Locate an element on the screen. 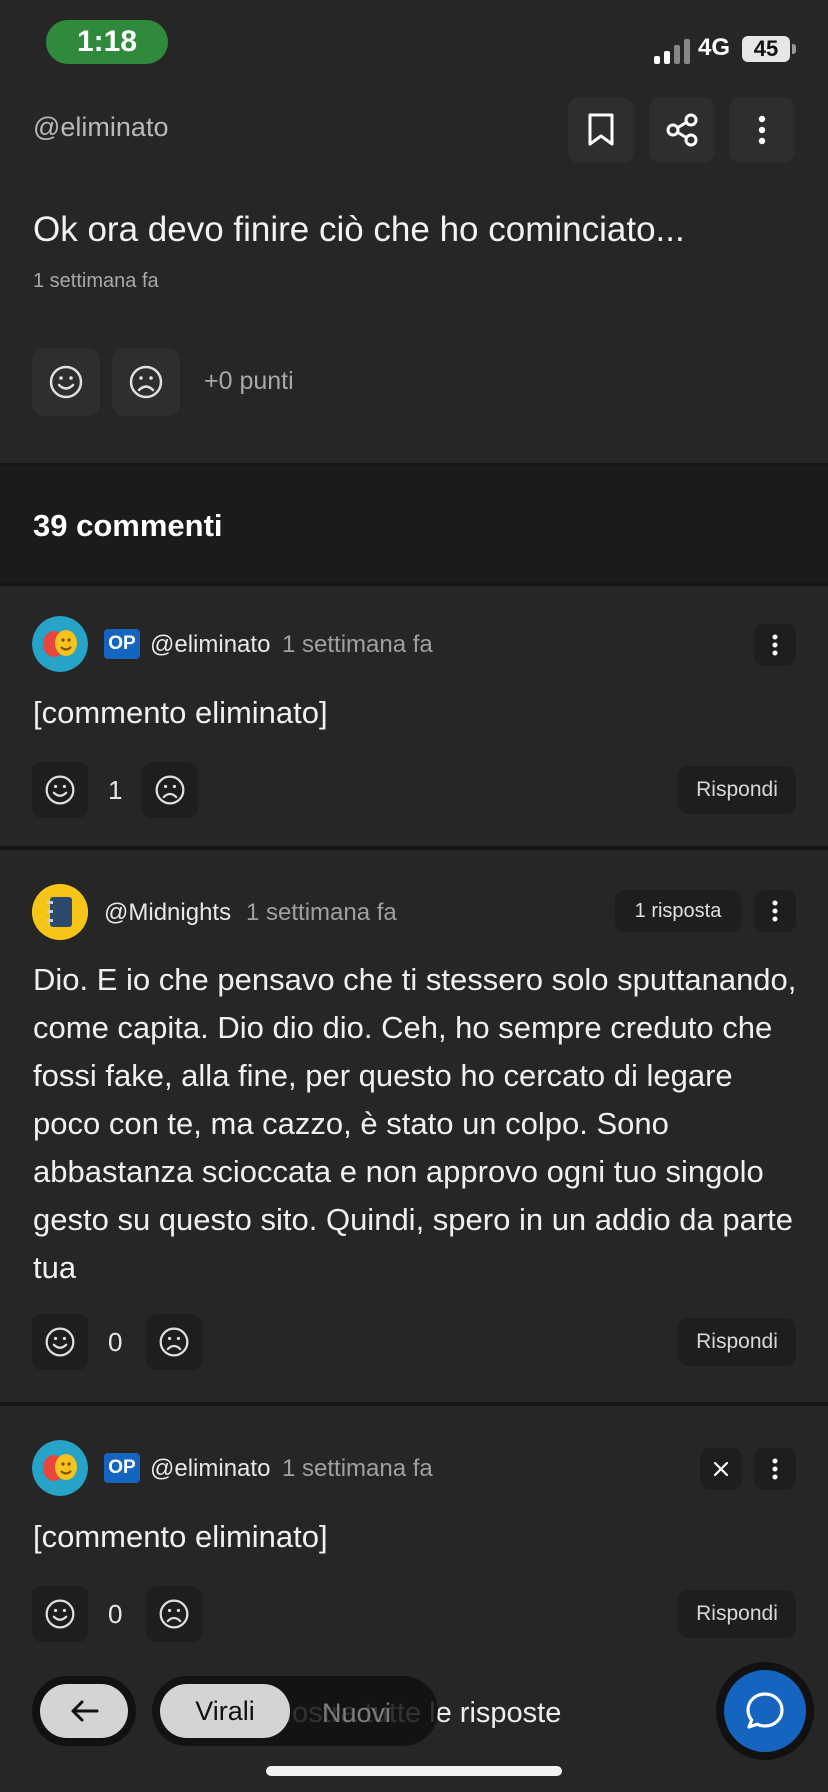 The image size is (828, 1792). new-comment-button is located at coordinates (765, 1711).